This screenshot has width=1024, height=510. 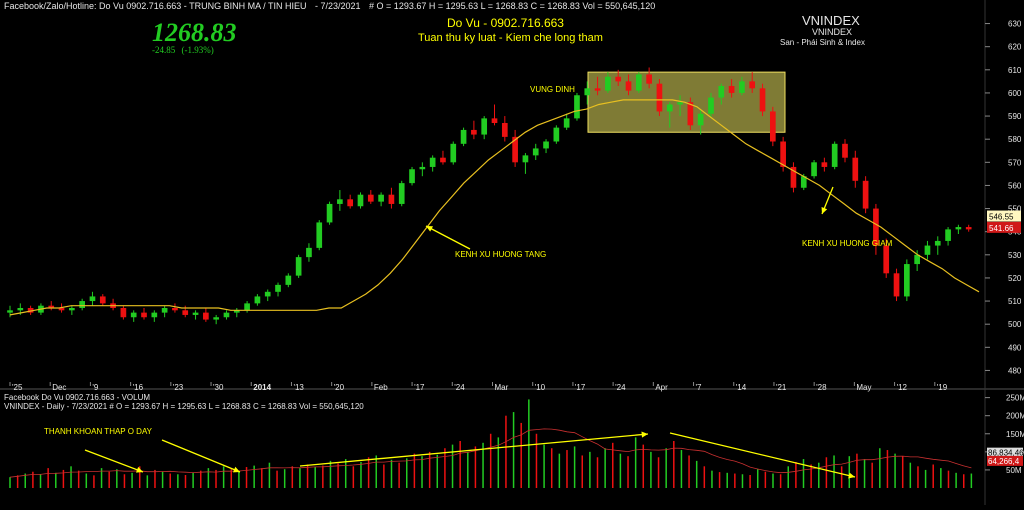 I want to click on date-tick-label: '14, so click(x=741, y=387).